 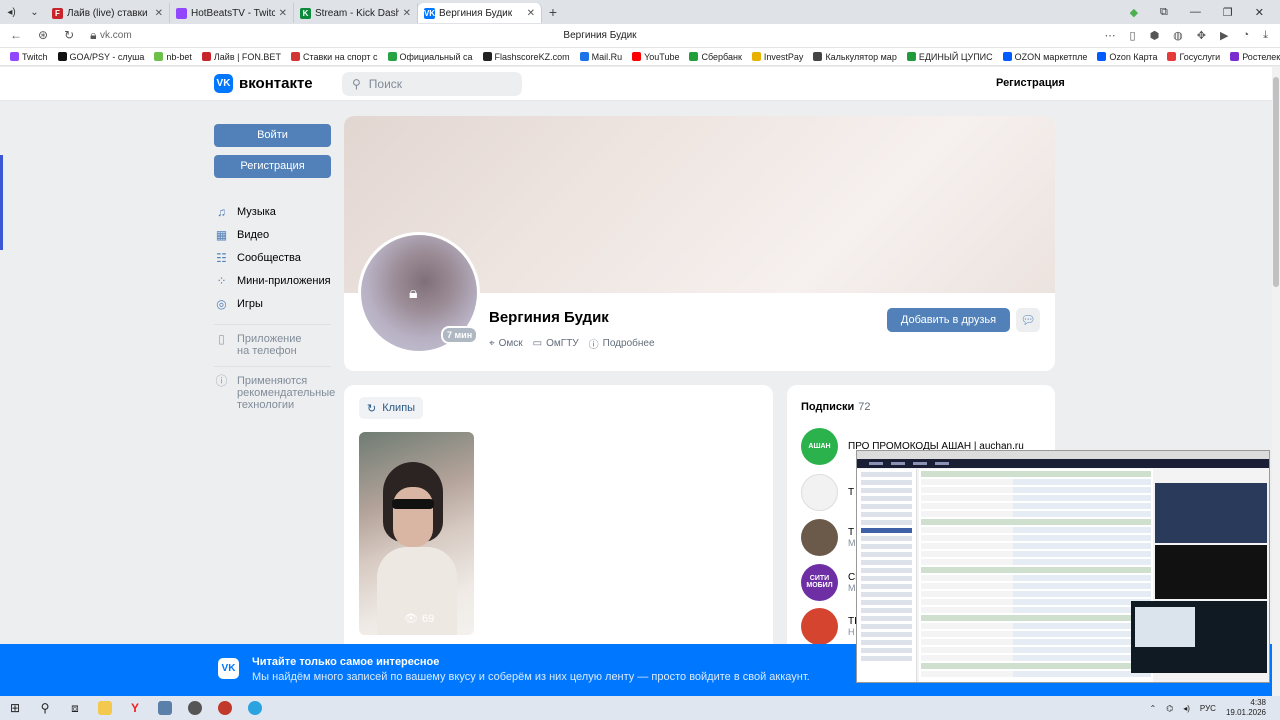 I want to click on scrollbar, so click(x=1276, y=381).